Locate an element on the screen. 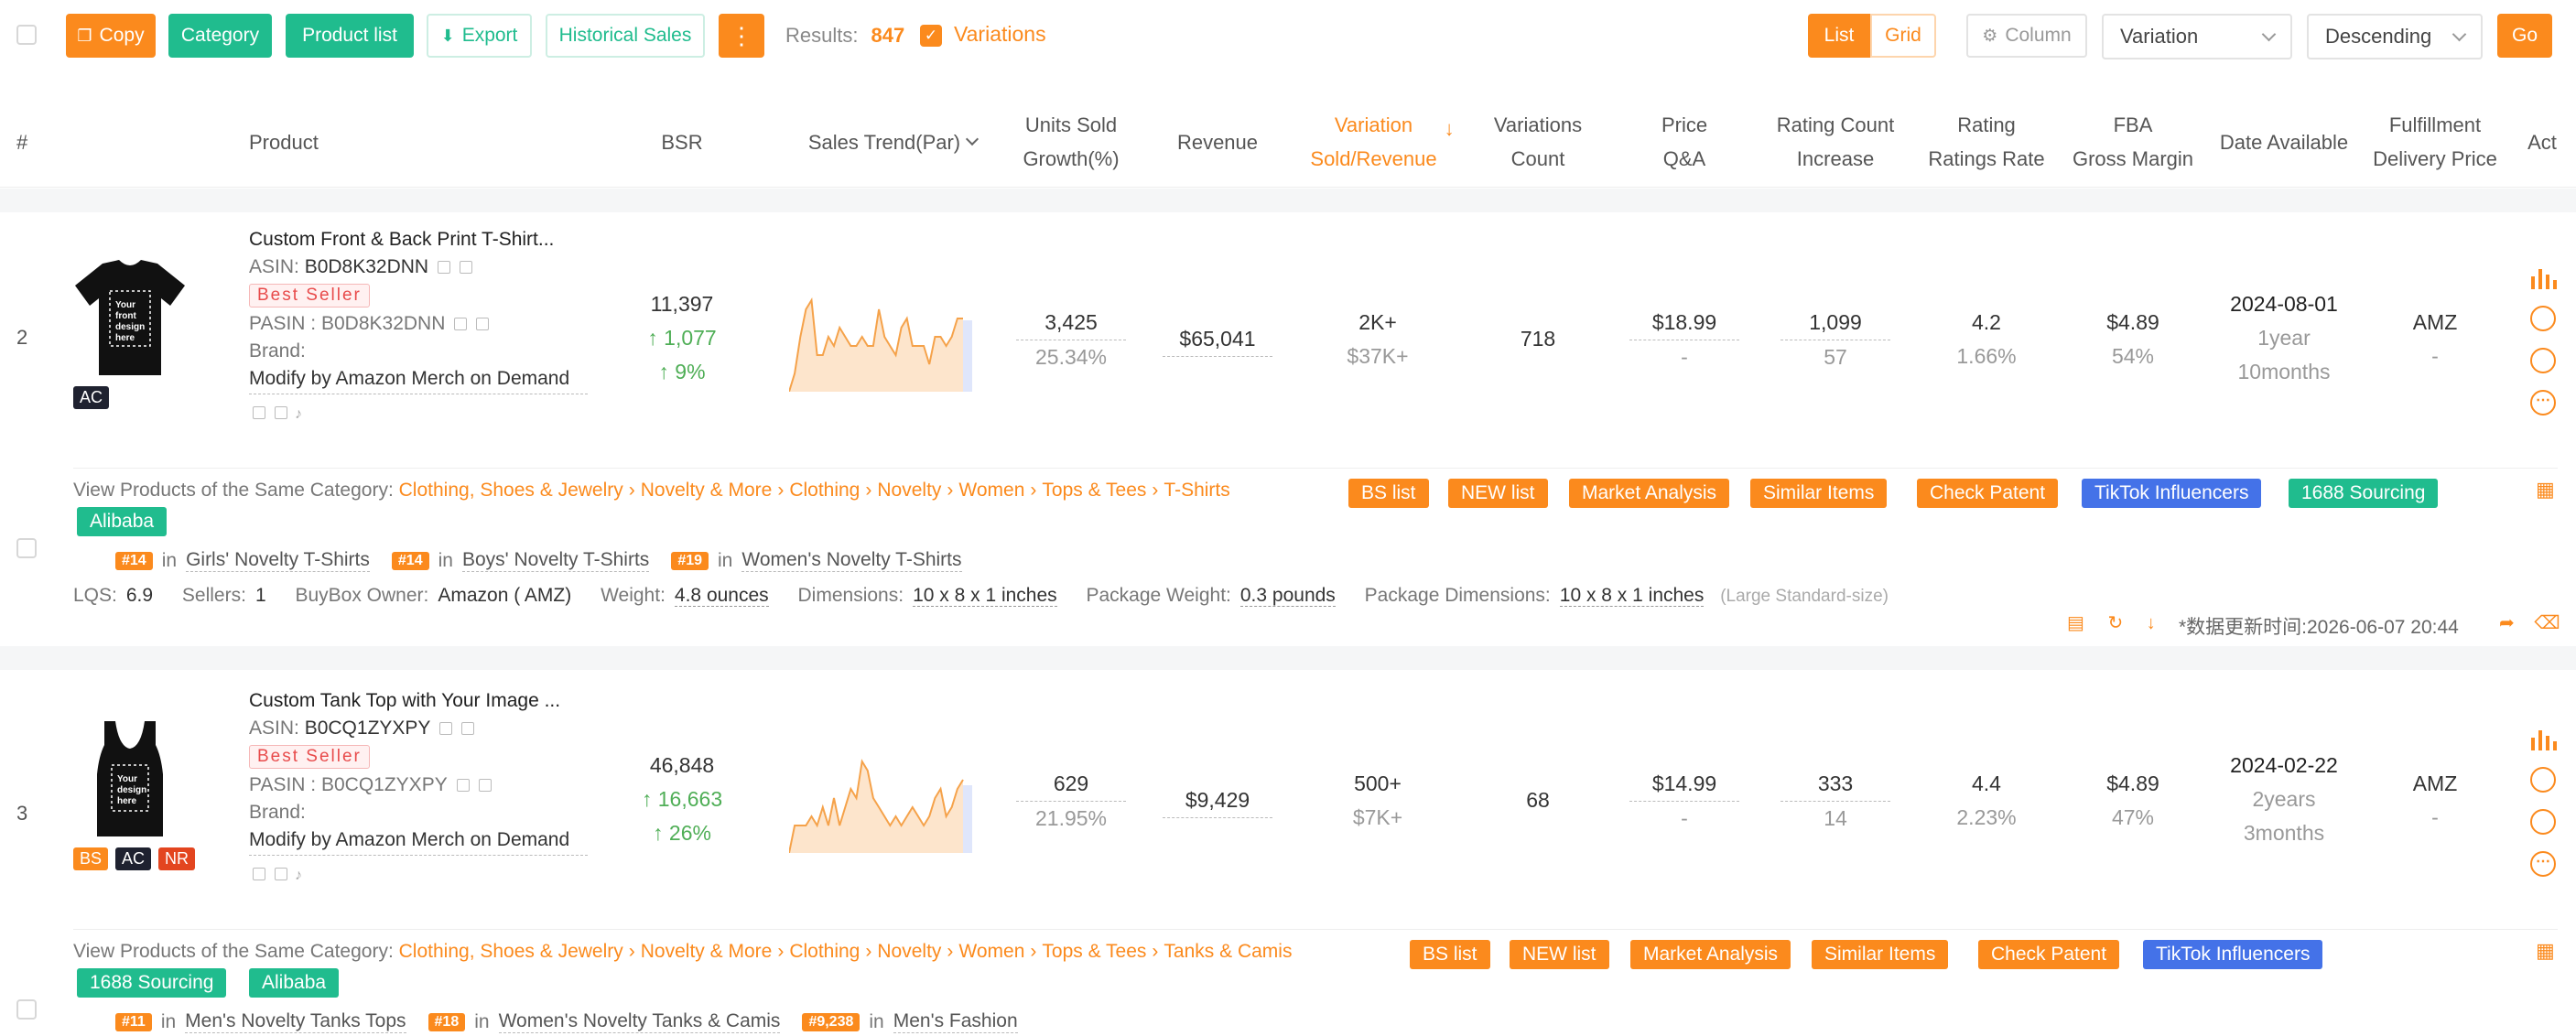 The image size is (2576, 1036). refresh-icon: ↻ is located at coordinates (2115, 623).